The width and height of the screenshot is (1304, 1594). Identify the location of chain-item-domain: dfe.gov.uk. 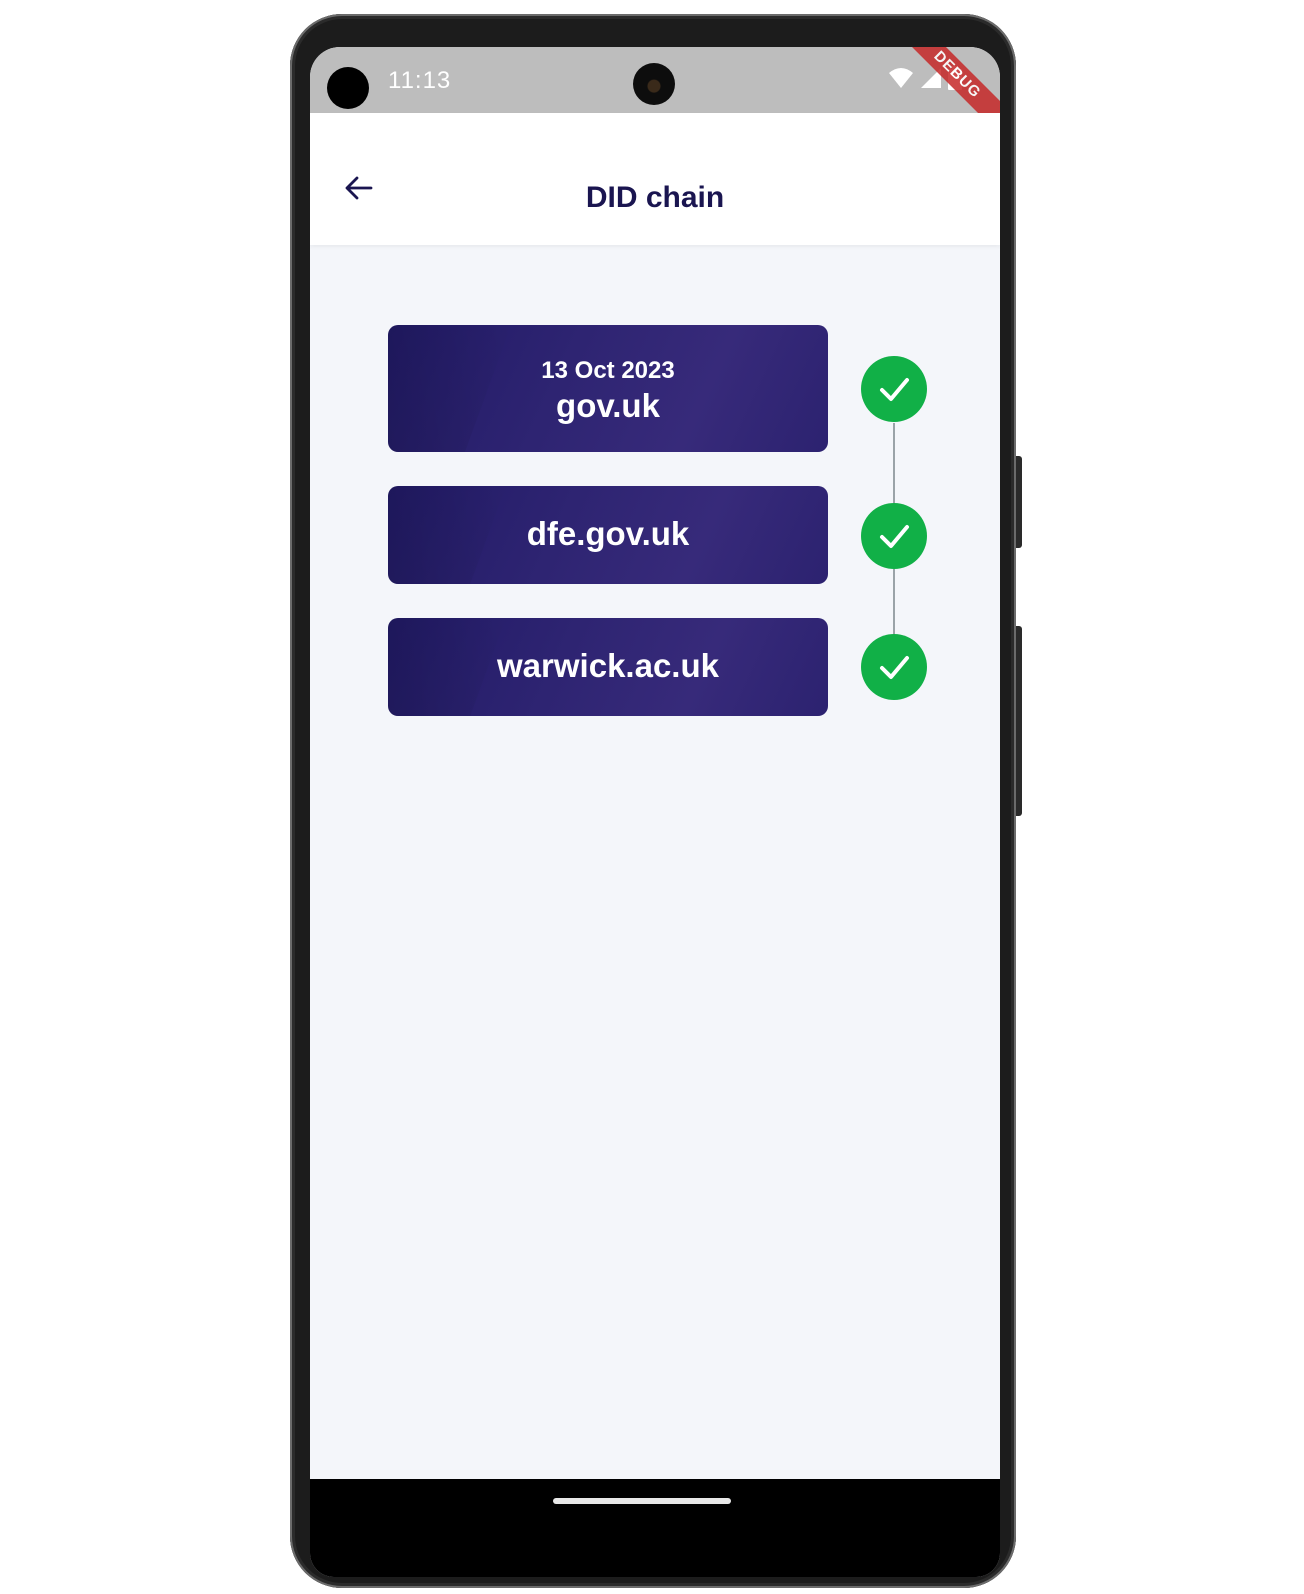
(608, 533).